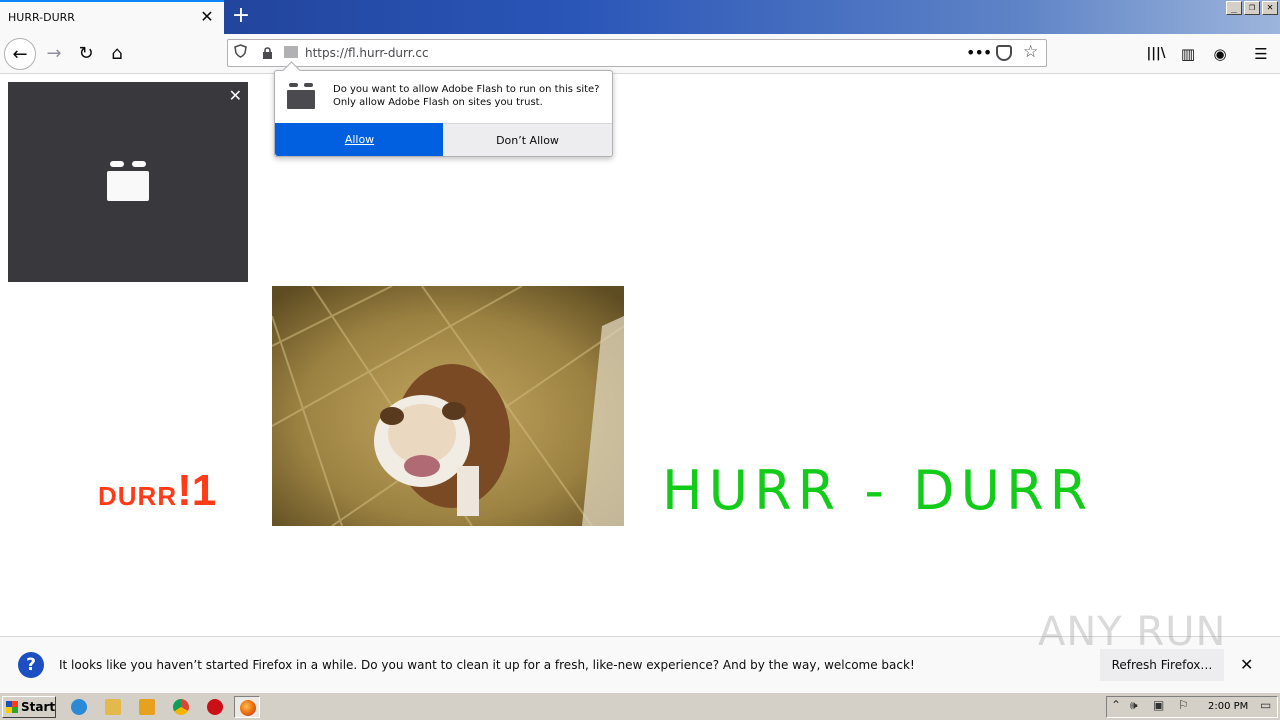 Image resolution: width=1280 pixels, height=720 pixels. What do you see at coordinates (1156, 54) in the screenshot?
I see `library-icon: |||\` at bounding box center [1156, 54].